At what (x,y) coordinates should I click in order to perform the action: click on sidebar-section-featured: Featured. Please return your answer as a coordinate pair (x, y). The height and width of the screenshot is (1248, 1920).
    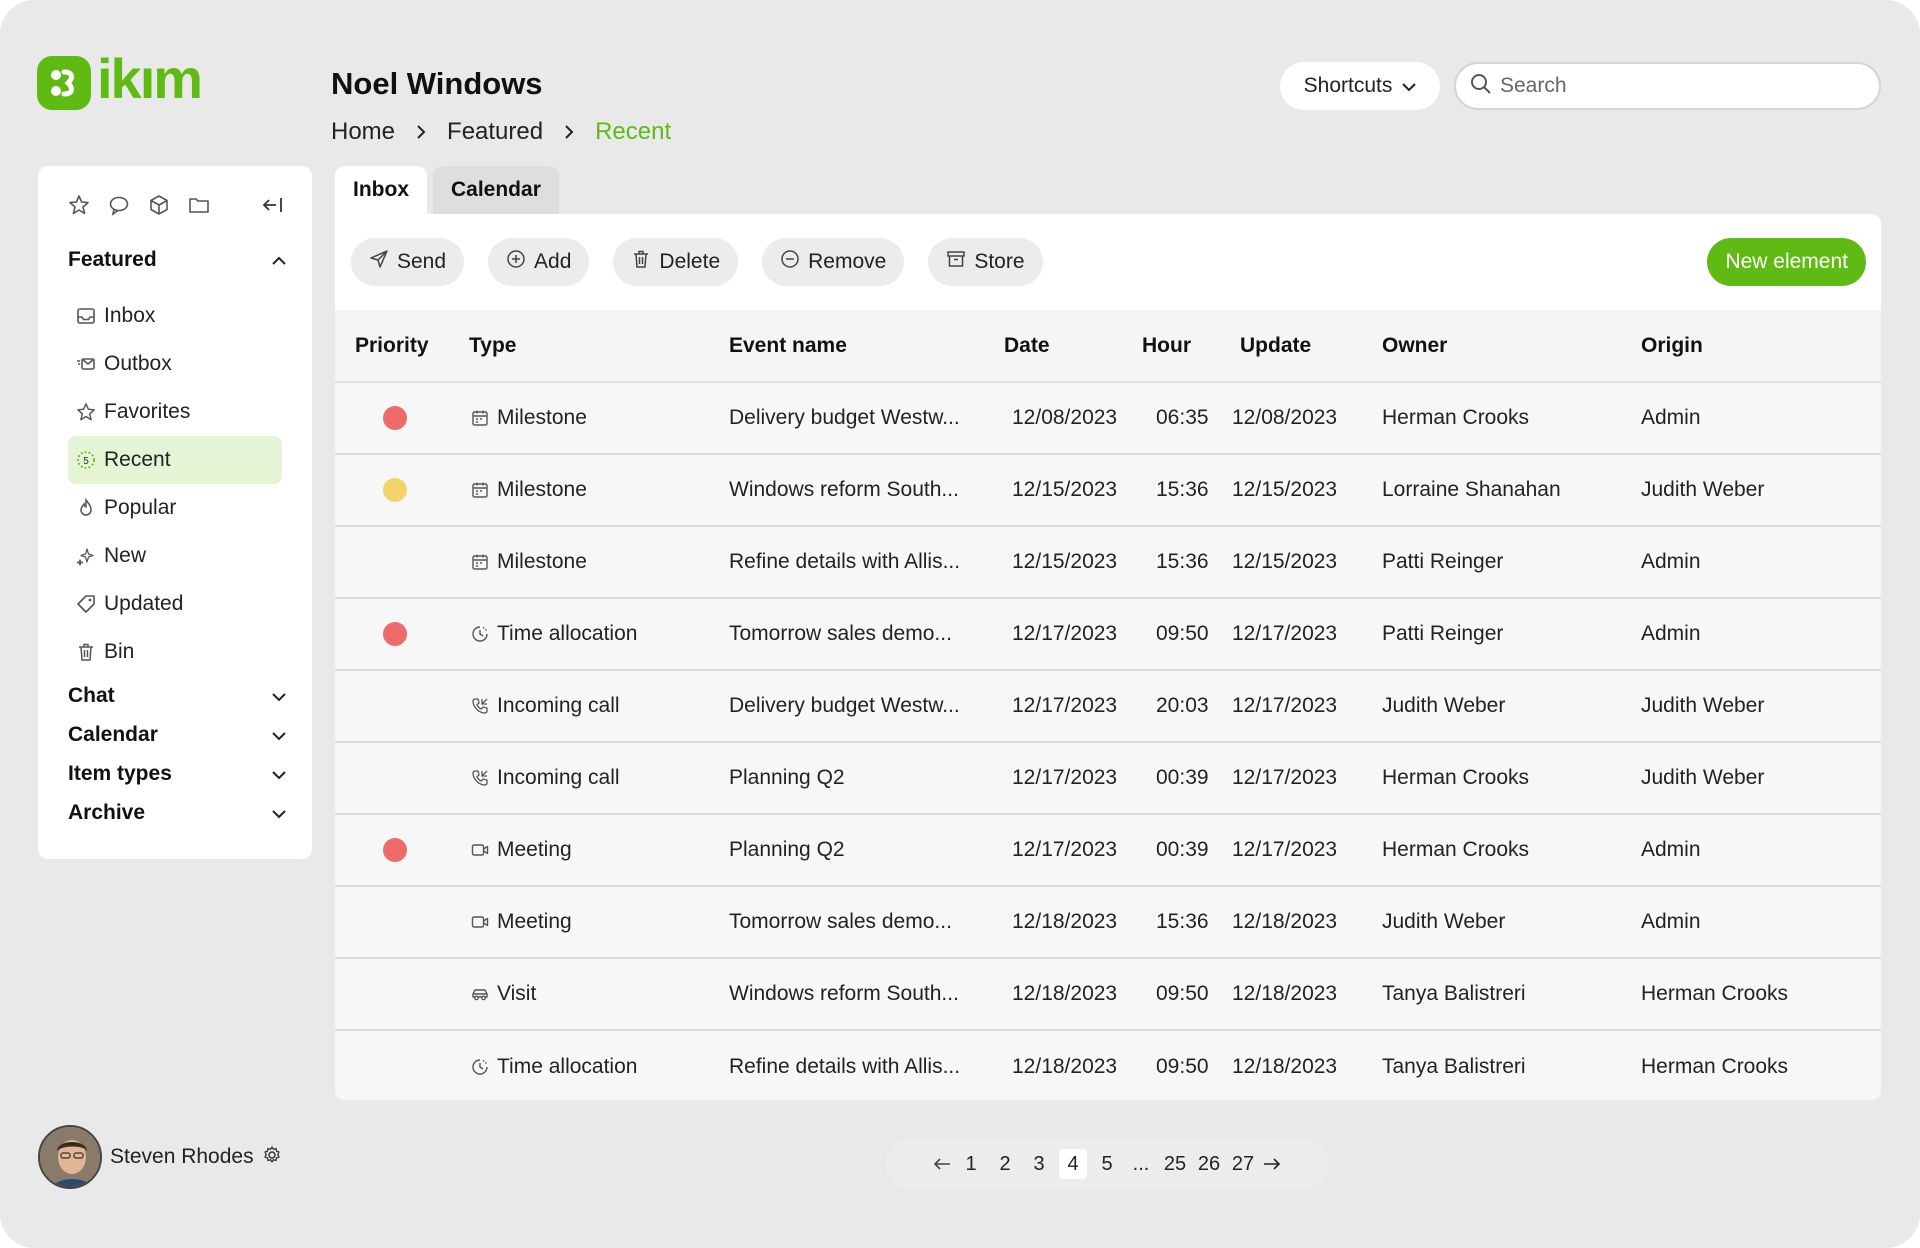
    Looking at the image, I should click on (177, 260).